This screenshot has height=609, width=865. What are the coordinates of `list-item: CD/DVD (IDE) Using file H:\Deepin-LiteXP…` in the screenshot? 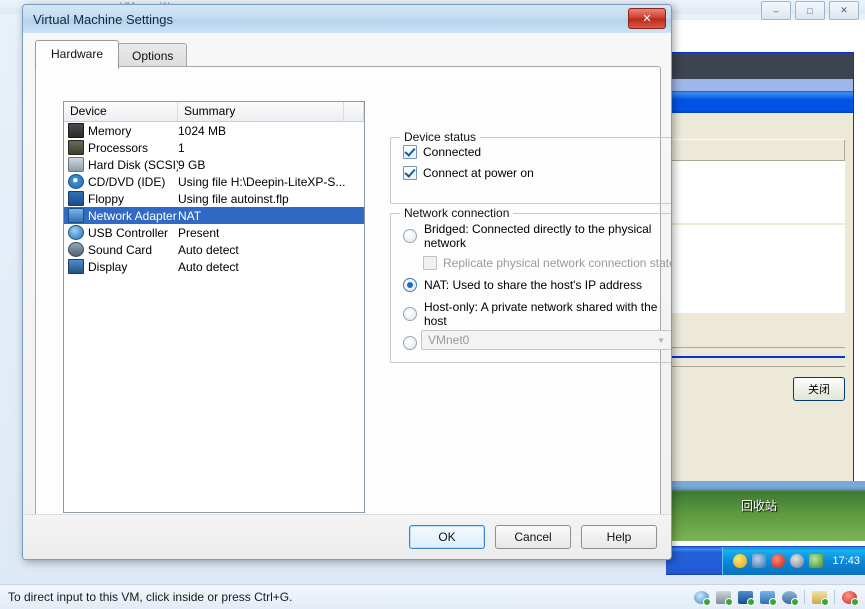 It's located at (214, 181).